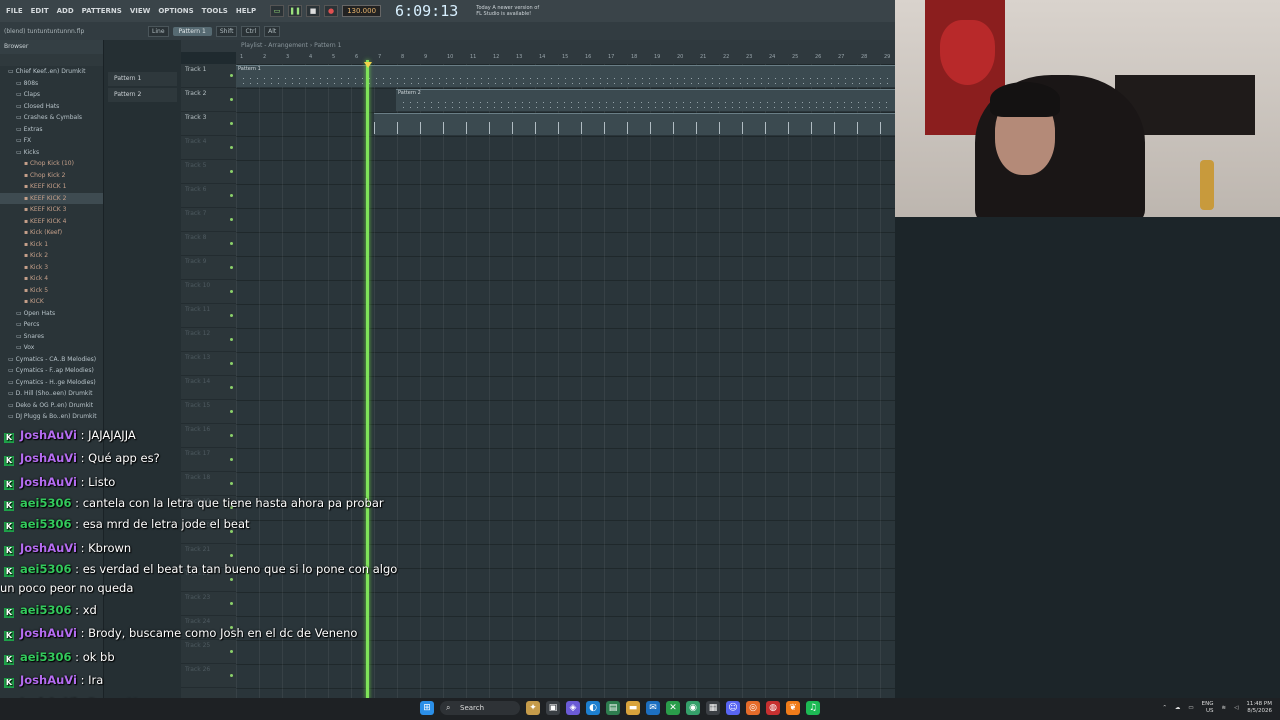 The image size is (1280, 720). I want to click on track-header: Track 6, so click(208, 196).